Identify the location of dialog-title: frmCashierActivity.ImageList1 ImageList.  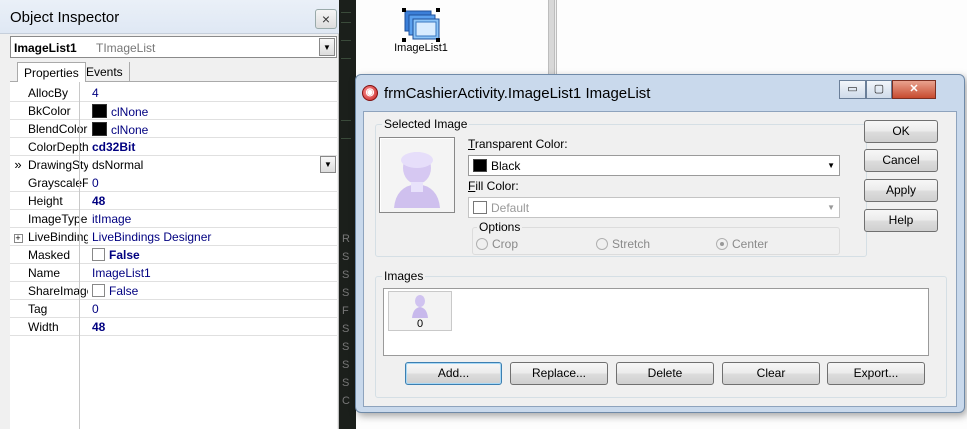
(517, 93).